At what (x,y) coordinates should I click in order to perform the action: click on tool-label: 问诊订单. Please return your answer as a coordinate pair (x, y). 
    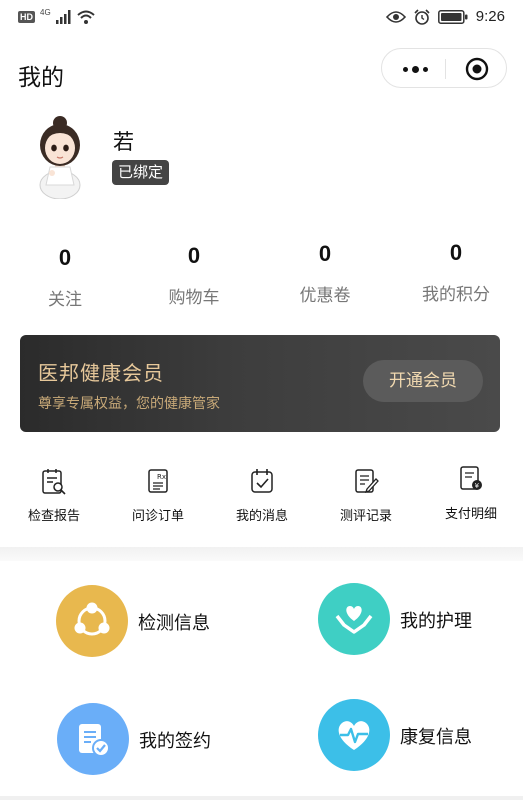
    Looking at the image, I should click on (157, 516).